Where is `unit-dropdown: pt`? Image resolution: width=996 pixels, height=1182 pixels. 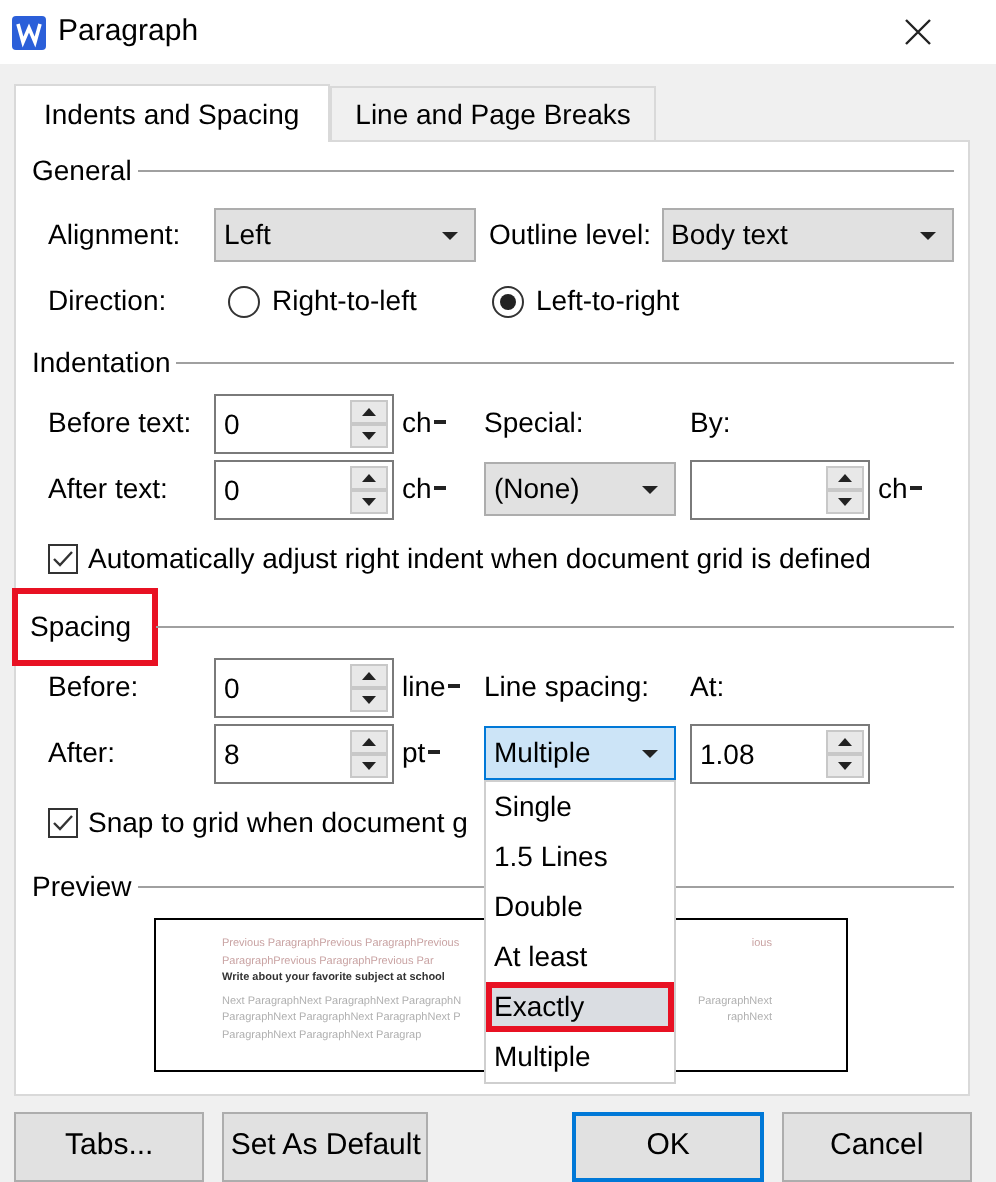 unit-dropdown: pt is located at coordinates (439, 753).